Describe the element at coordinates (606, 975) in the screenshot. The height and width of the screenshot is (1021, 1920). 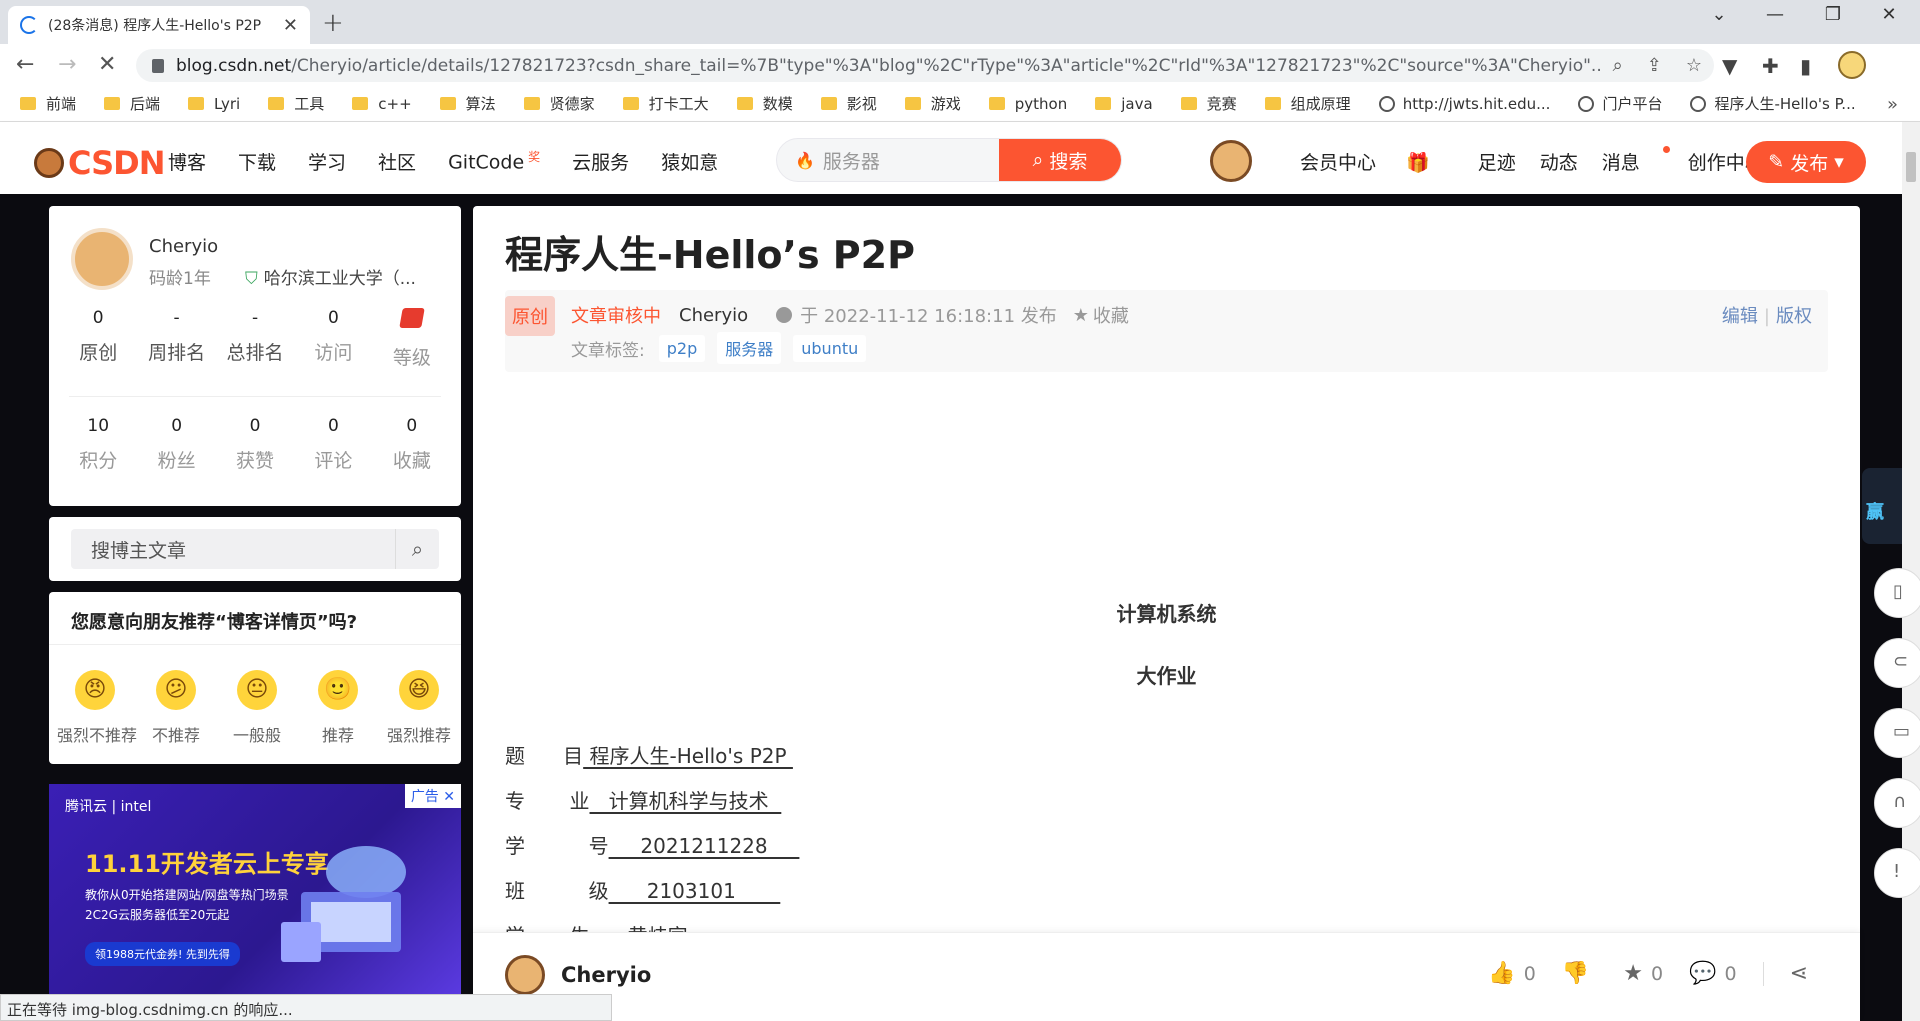
I see `bottom-author-name: Cheryio` at that location.